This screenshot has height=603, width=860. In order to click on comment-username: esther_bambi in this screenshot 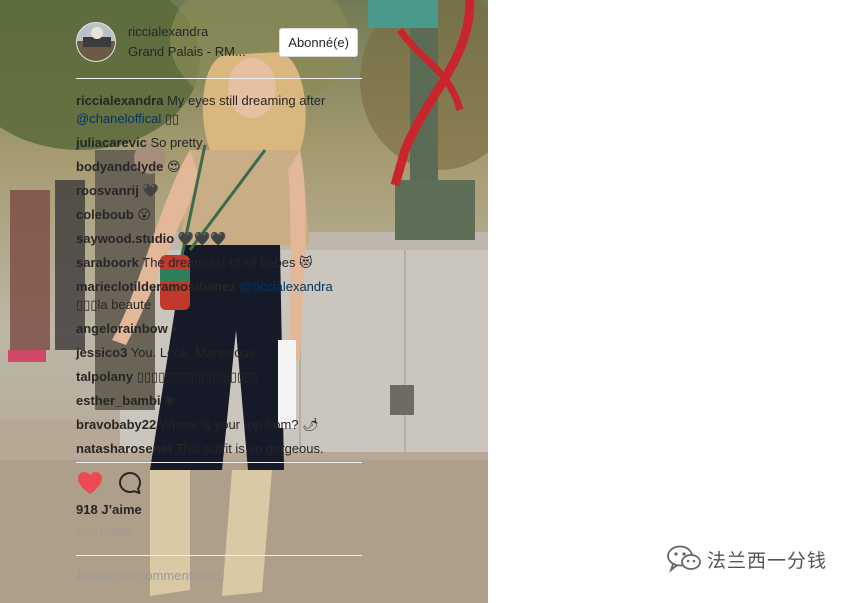, I will do `click(118, 400)`.